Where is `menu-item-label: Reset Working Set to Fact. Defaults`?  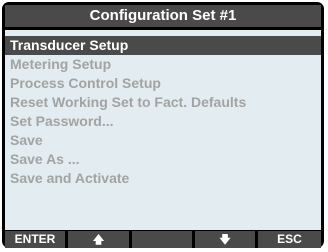 menu-item-label: Reset Working Set to Fact. Defaults is located at coordinates (128, 102).